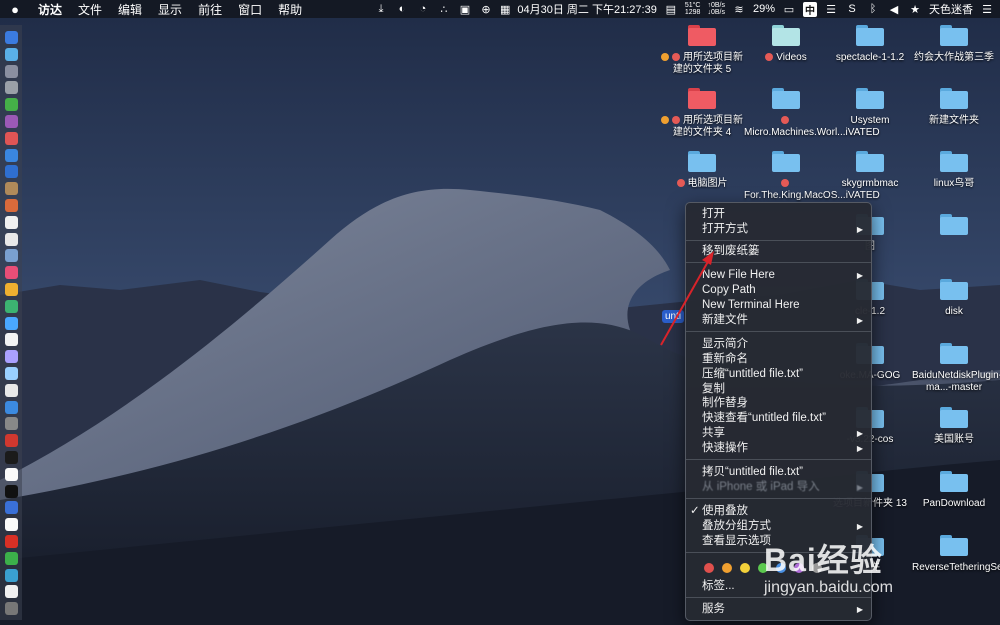 Image resolution: width=1000 pixels, height=625 pixels. I want to click on menu-item-new-document: 新建文件 ▶, so click(778, 320).